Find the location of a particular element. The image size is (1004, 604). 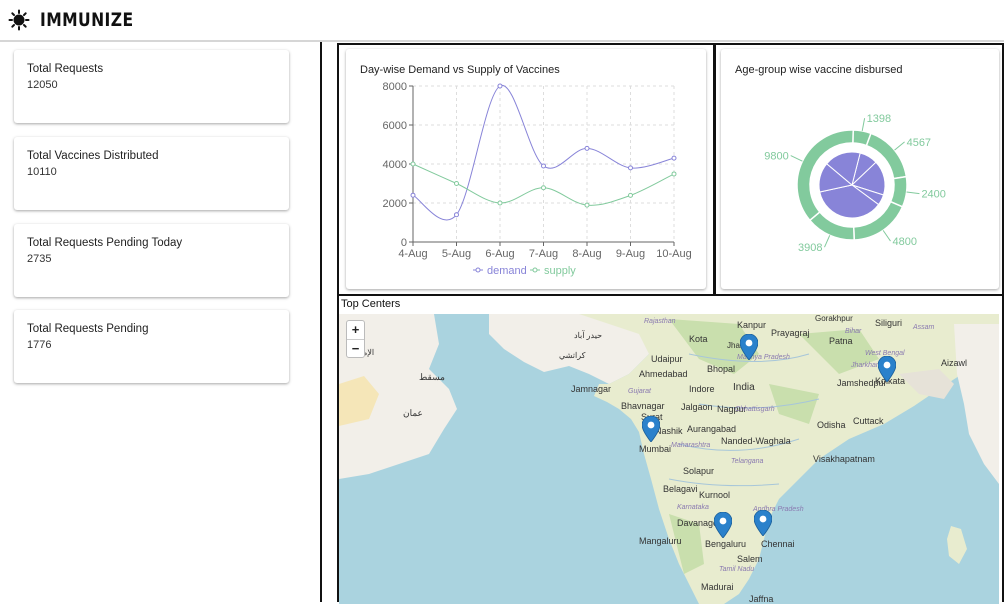

map-place-label: Solapur is located at coordinates (699, 471).